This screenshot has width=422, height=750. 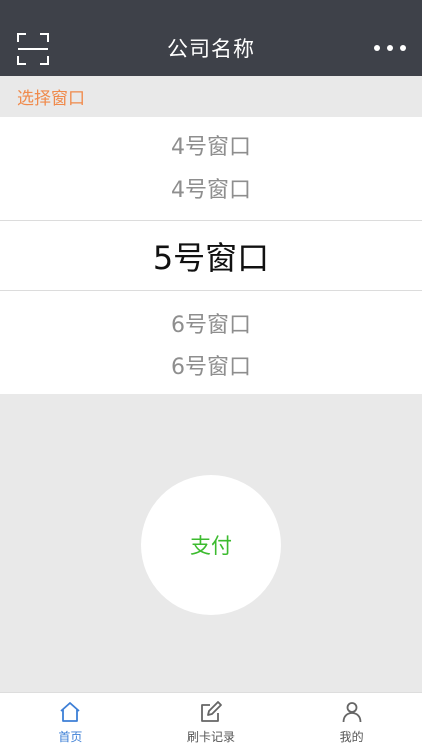 I want to click on more-icon, so click(x=390, y=48).